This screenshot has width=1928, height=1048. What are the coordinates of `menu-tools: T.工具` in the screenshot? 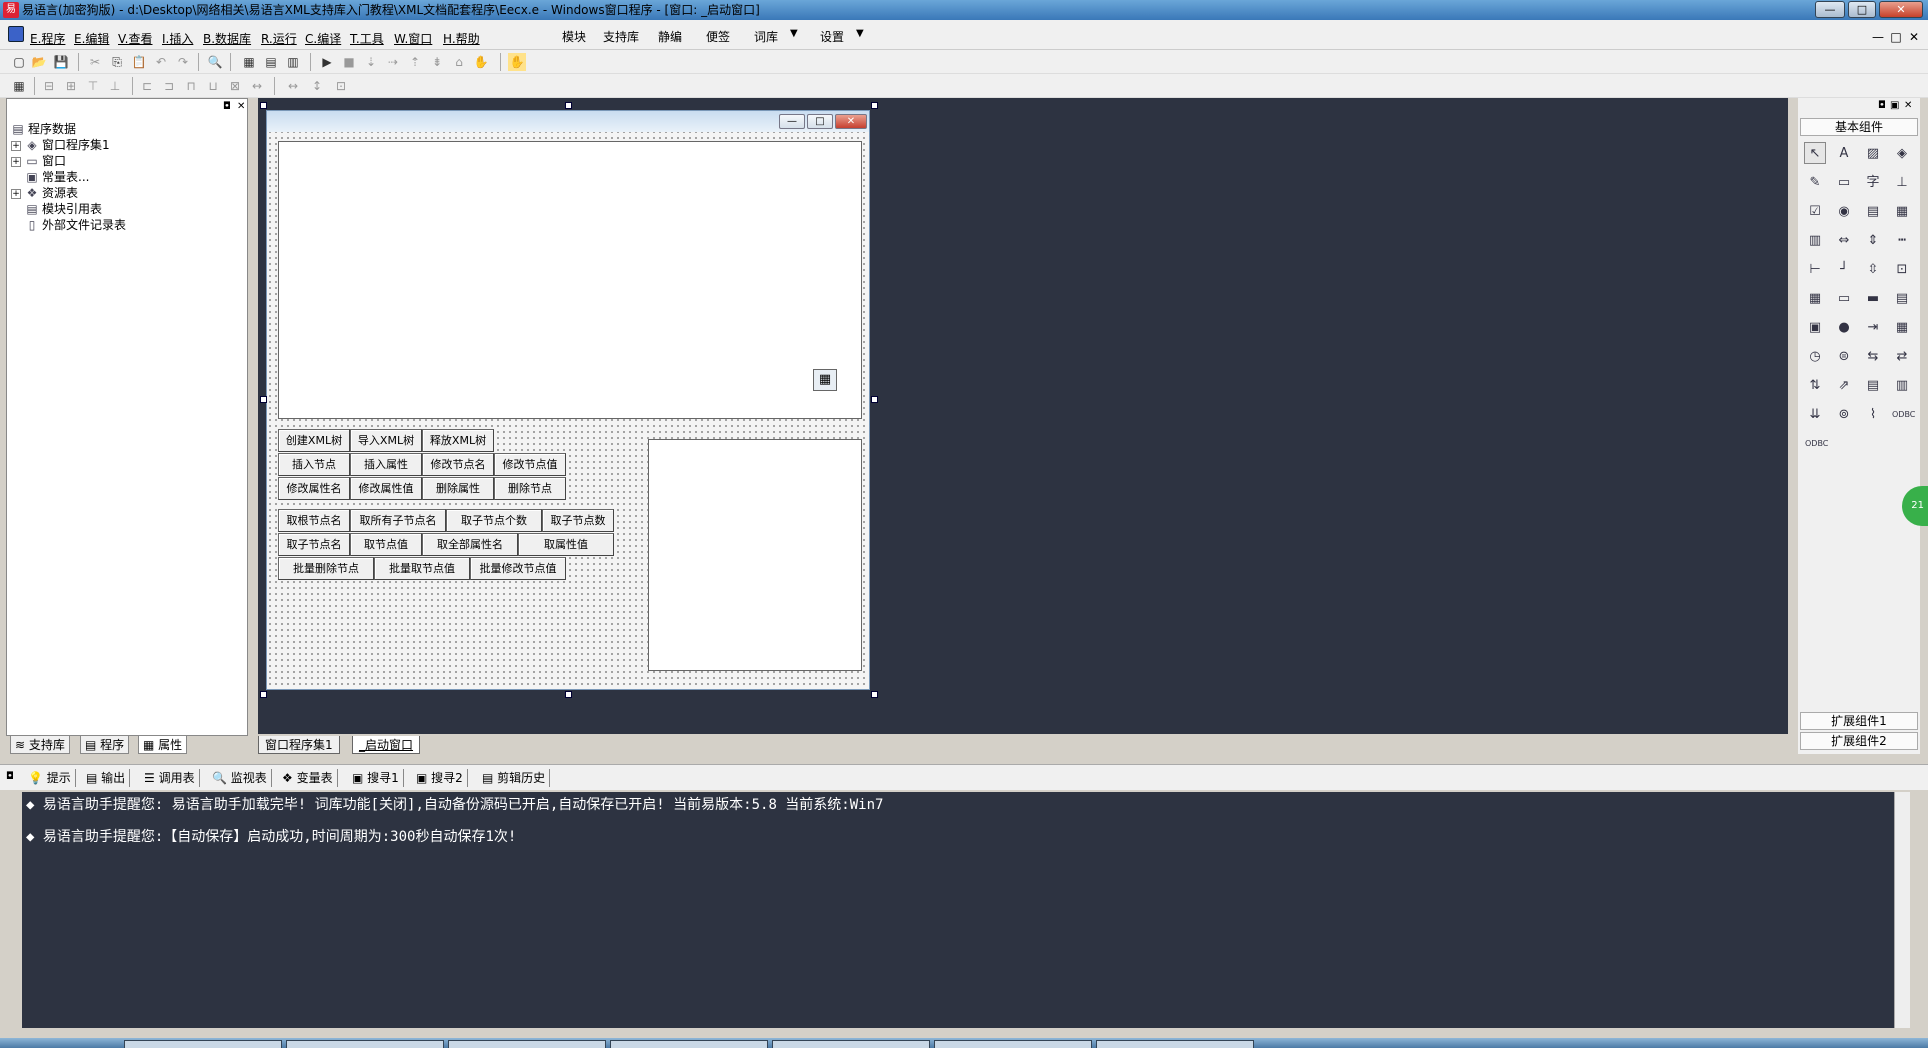 It's located at (367, 38).